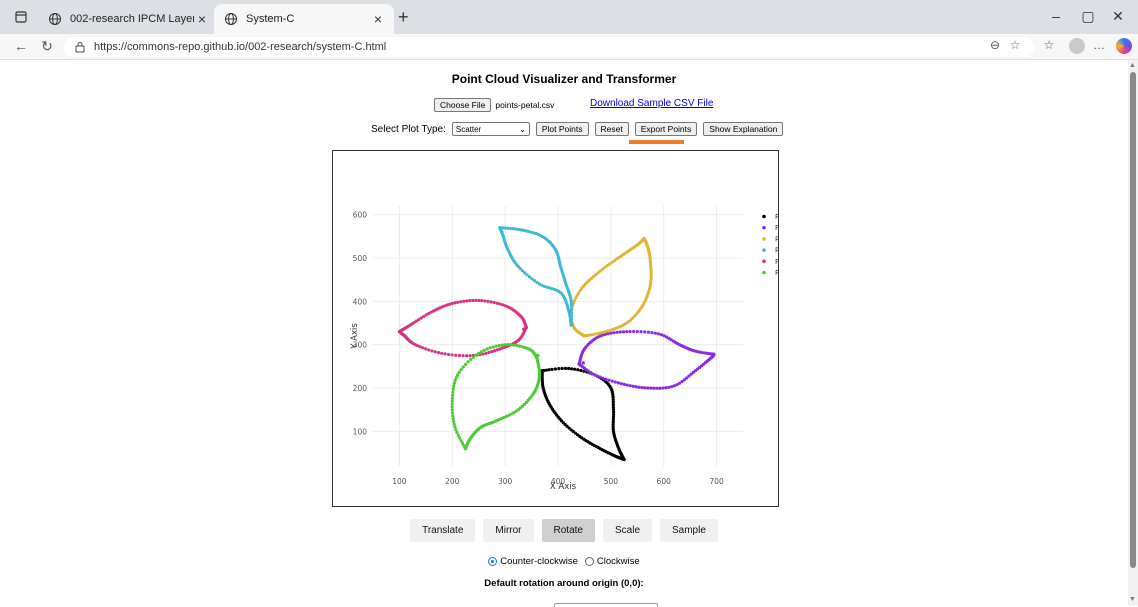  Describe the element at coordinates (568, 530) in the screenshot. I see `rotate-button: Rotate` at that location.